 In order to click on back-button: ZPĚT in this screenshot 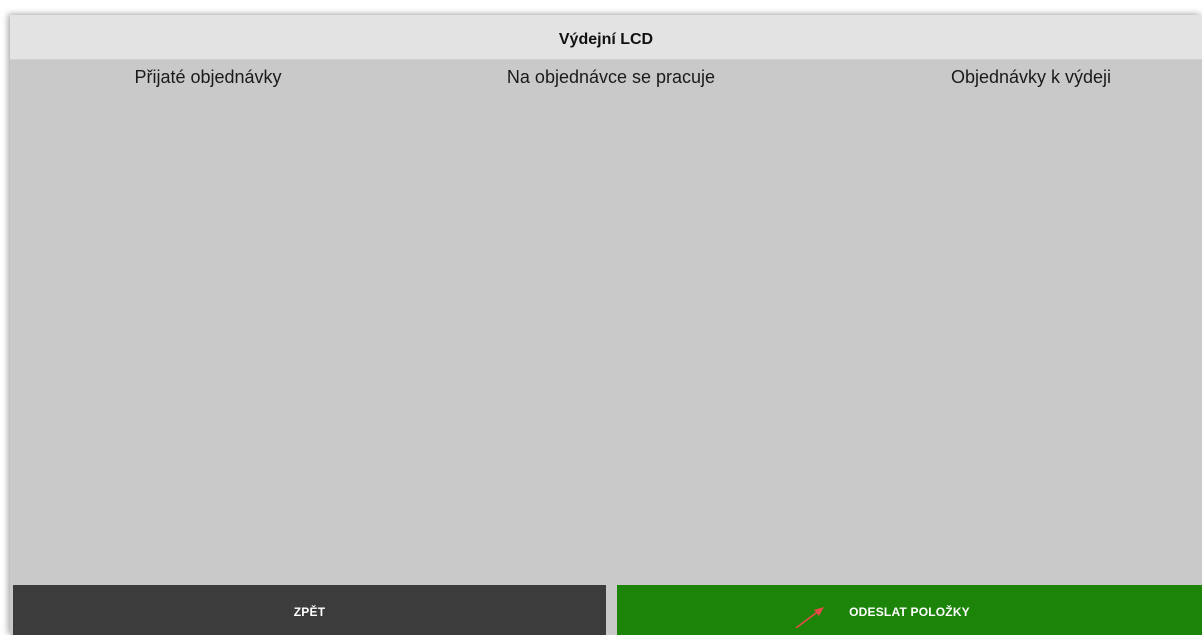, I will do `click(309, 610)`.